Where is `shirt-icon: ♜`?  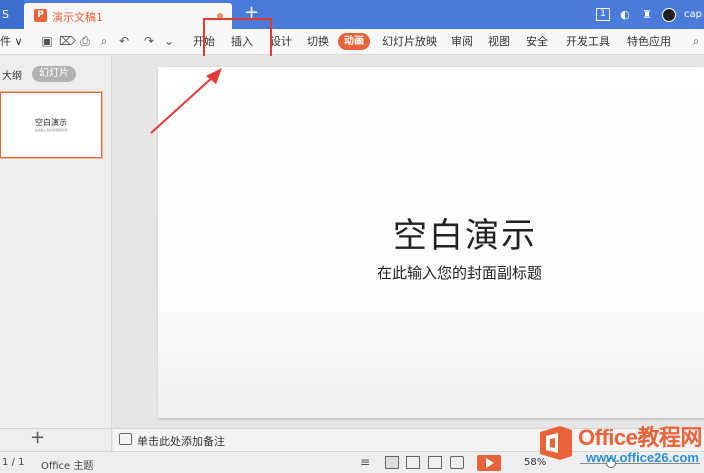 shirt-icon: ♜ is located at coordinates (647, 15).